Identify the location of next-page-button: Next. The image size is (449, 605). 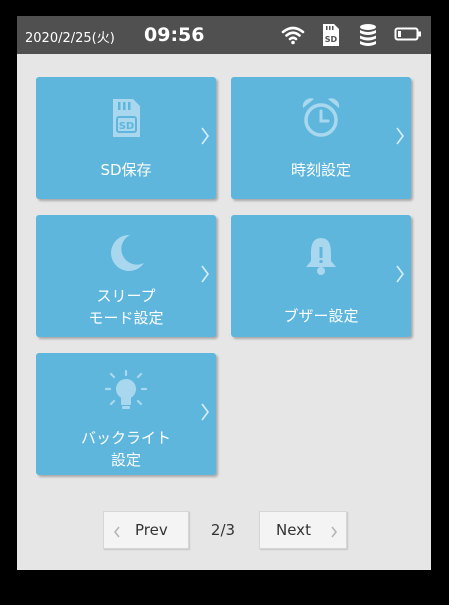
(303, 530).